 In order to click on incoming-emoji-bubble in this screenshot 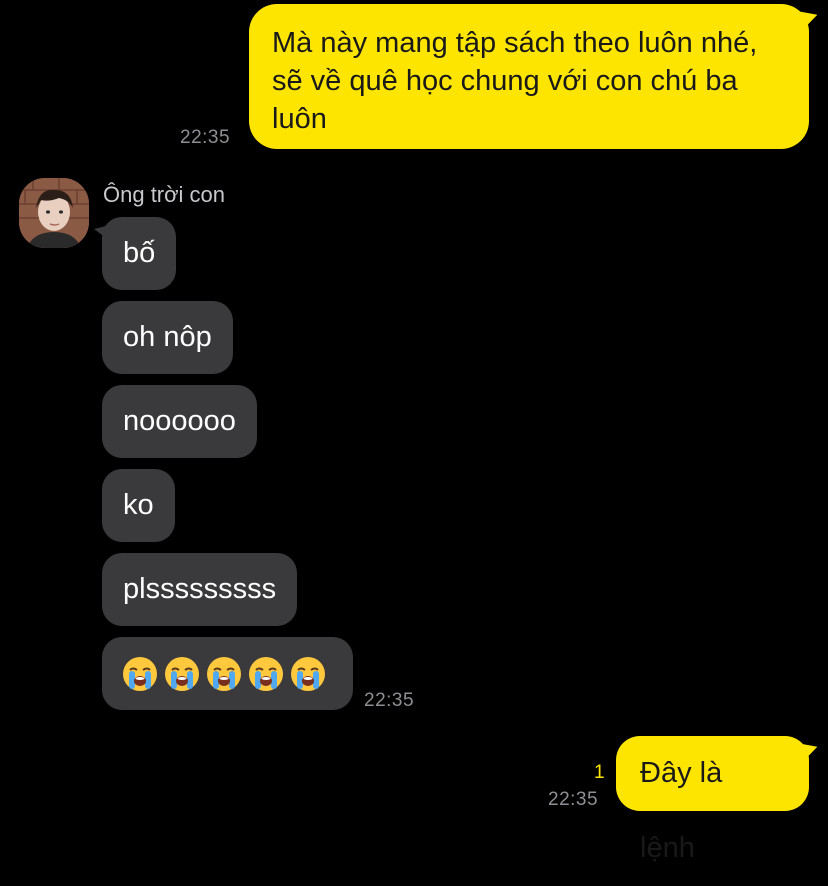, I will do `click(227, 673)`.